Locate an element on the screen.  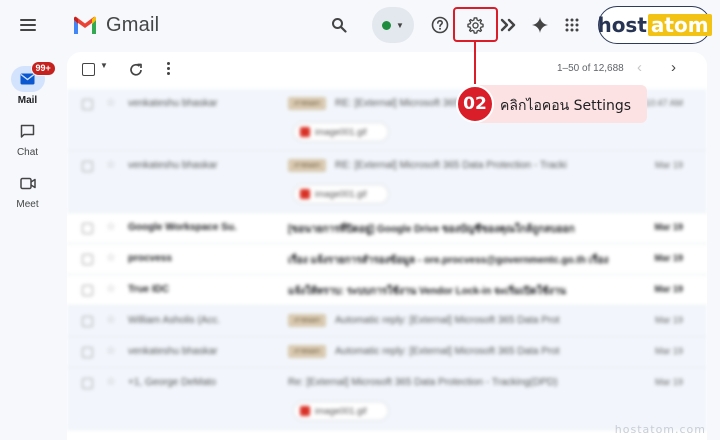
gmail-m-icon is located at coordinates (85, 25).